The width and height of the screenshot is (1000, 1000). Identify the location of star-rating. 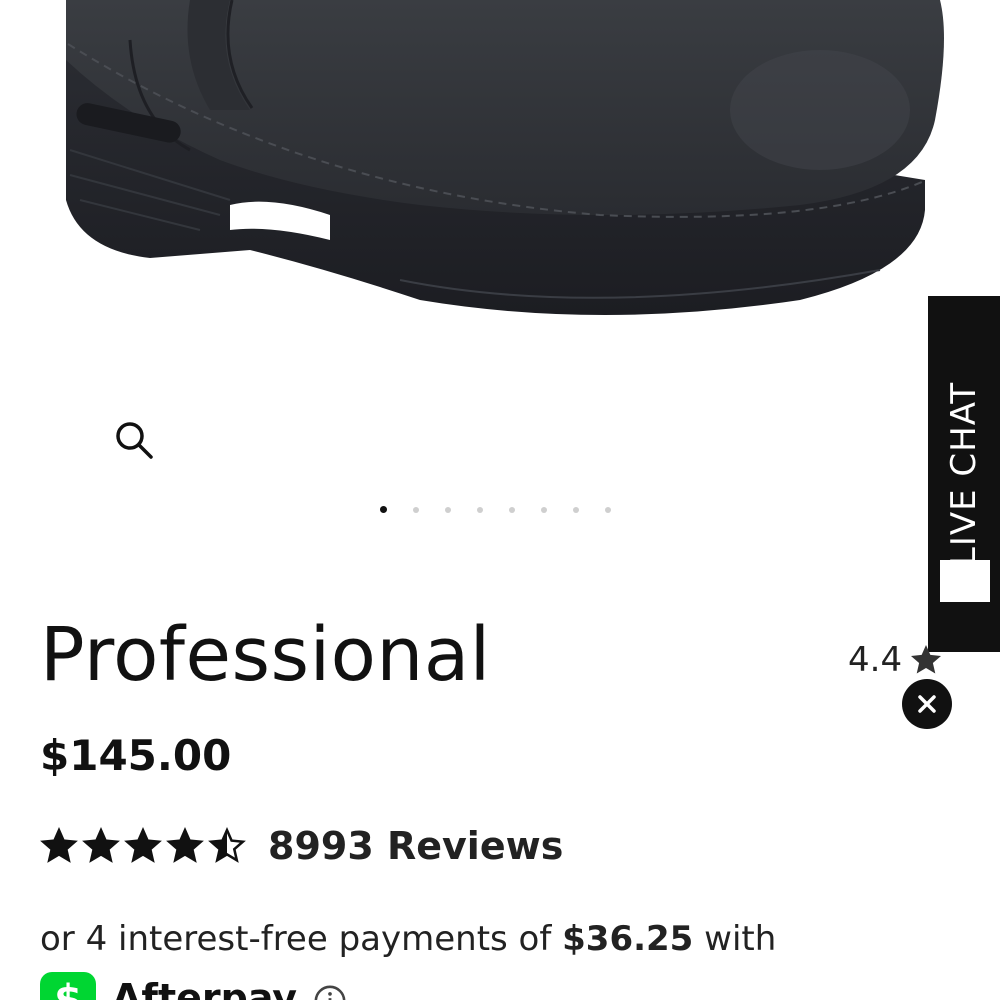
(143, 846).